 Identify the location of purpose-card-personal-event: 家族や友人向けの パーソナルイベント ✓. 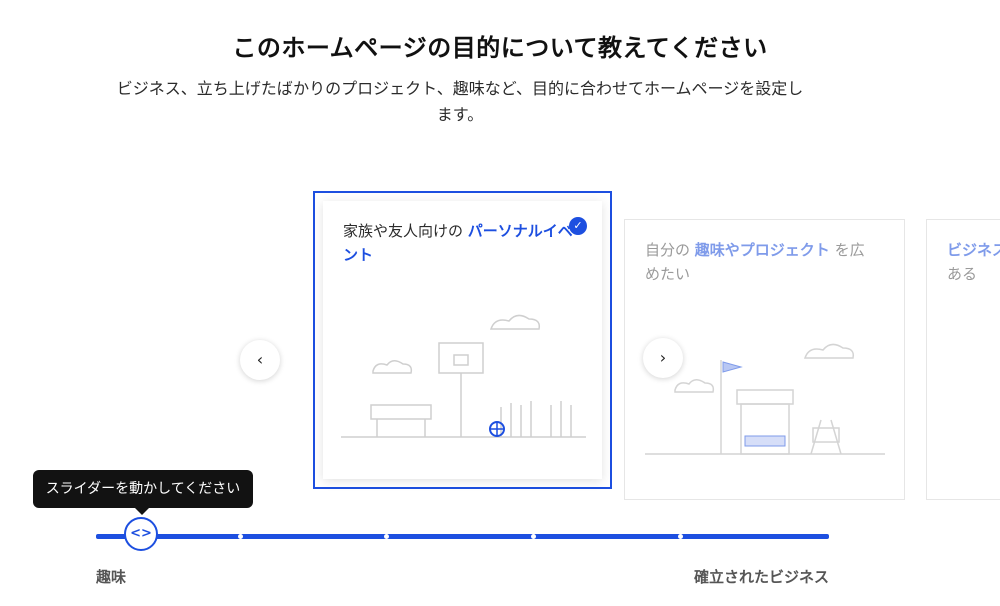
(462, 340).